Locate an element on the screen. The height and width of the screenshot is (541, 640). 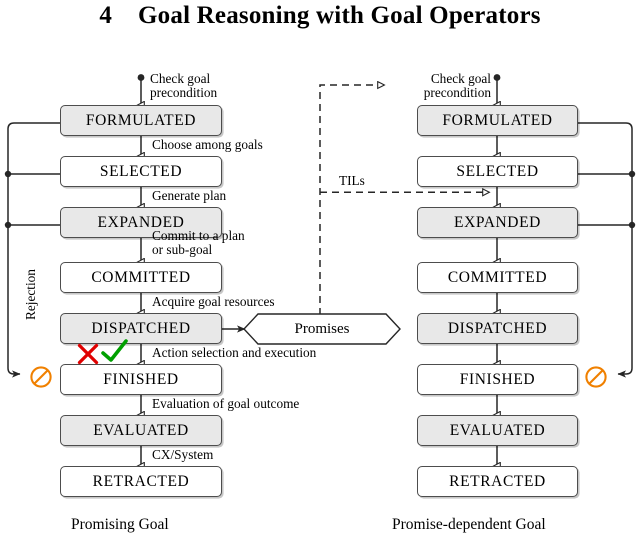
state-box-selected-left: SELECTED is located at coordinates (141, 171).